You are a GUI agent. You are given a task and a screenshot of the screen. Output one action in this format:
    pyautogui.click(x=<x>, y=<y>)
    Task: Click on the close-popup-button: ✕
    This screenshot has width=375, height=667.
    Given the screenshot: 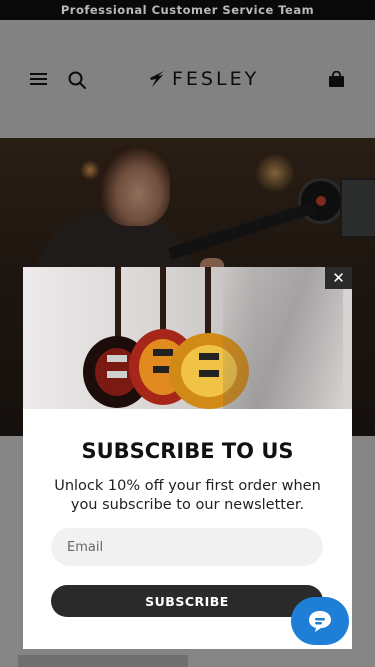 What is the action you would take?
    pyautogui.click(x=338, y=278)
    